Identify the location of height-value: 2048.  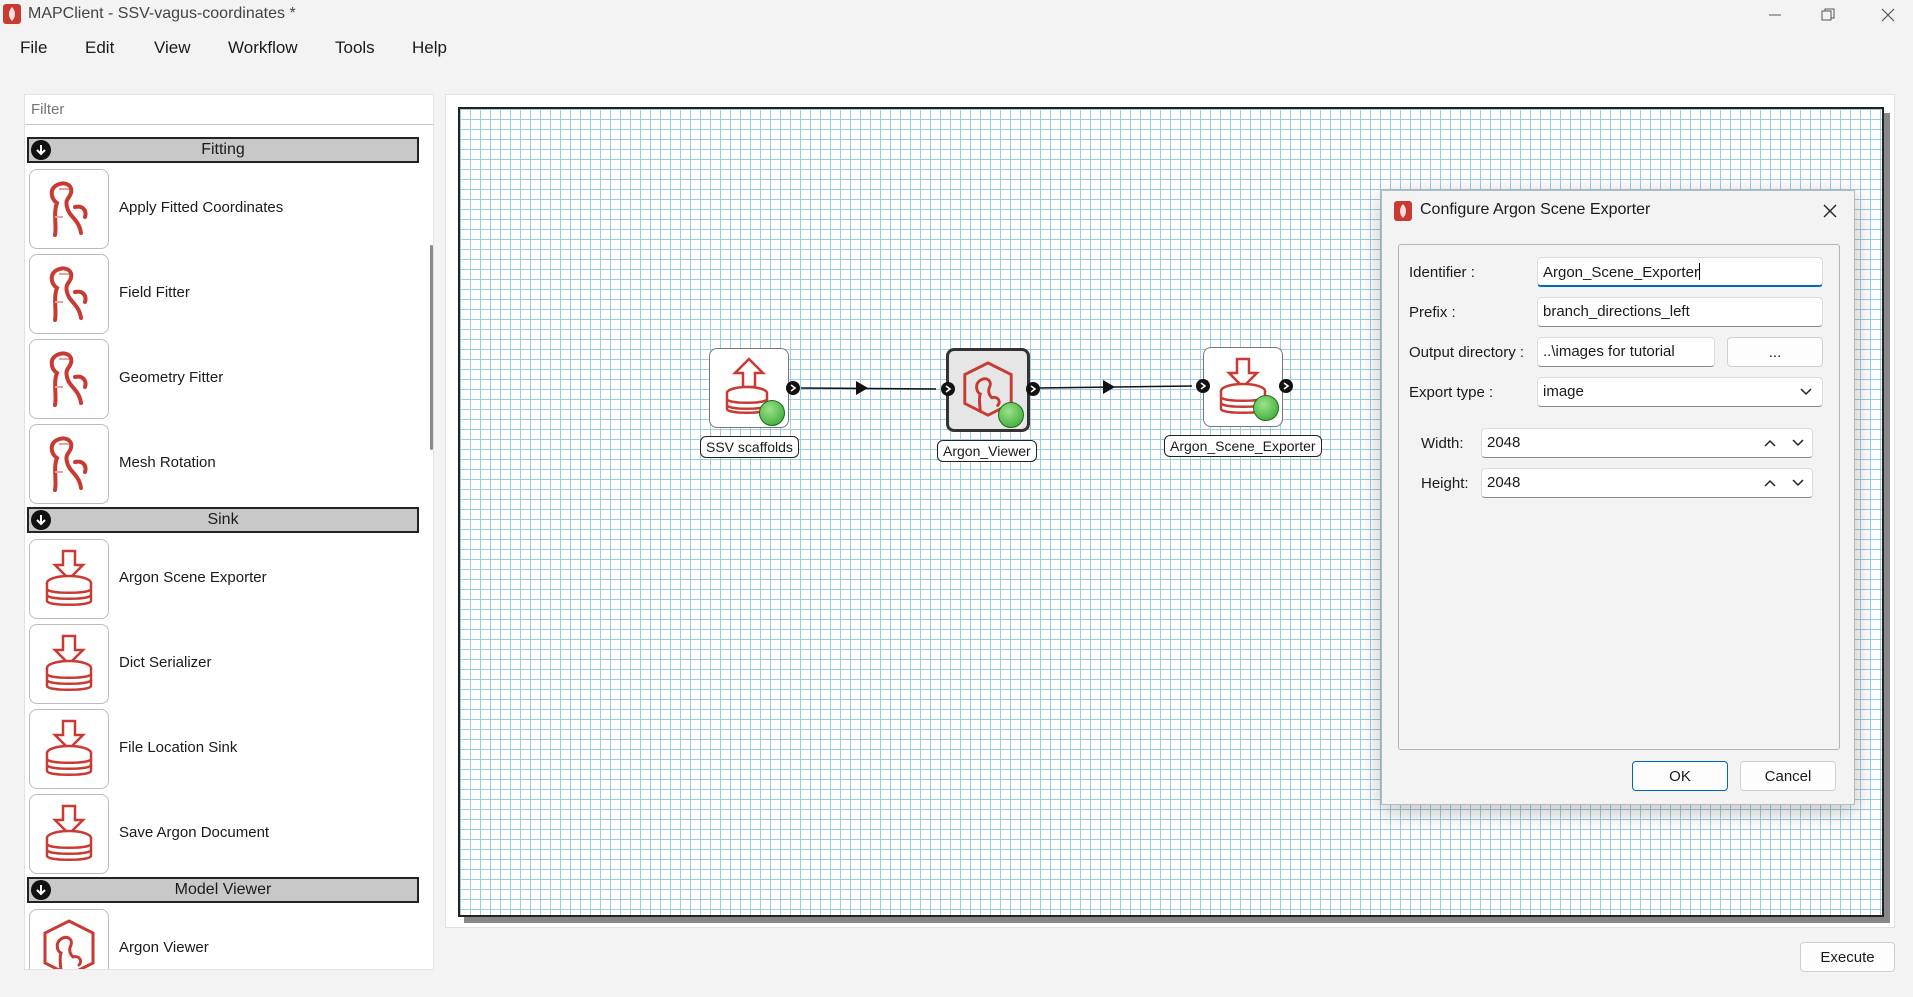
(1504, 482).